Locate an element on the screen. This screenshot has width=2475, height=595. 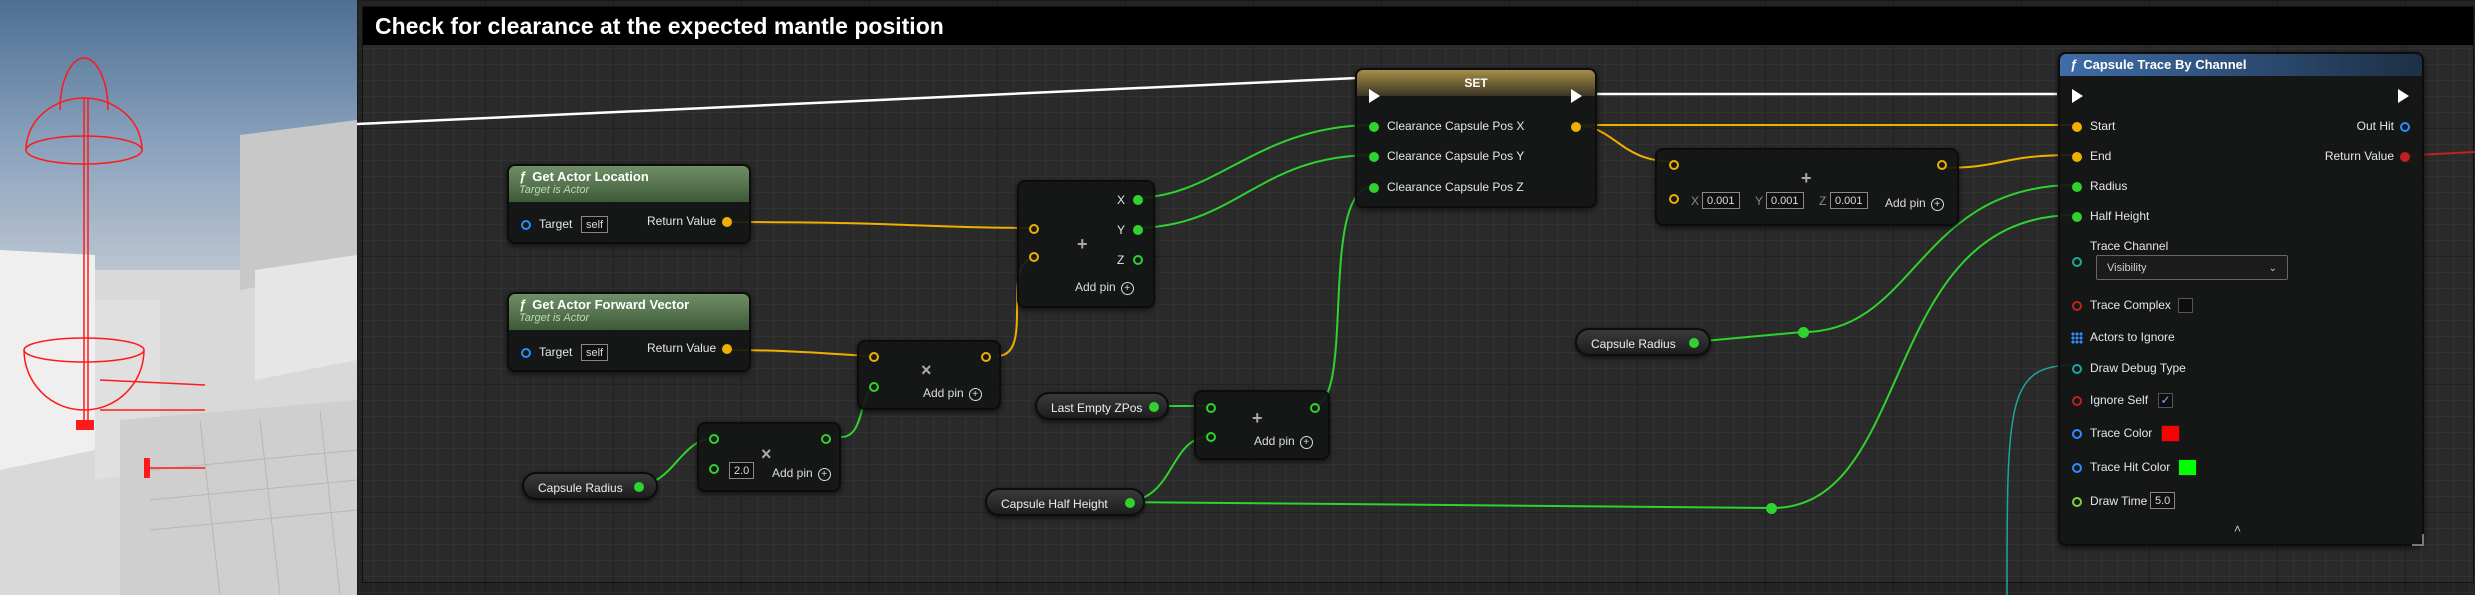
multiply-vector-node: × Add pin + is located at coordinates (929, 375).